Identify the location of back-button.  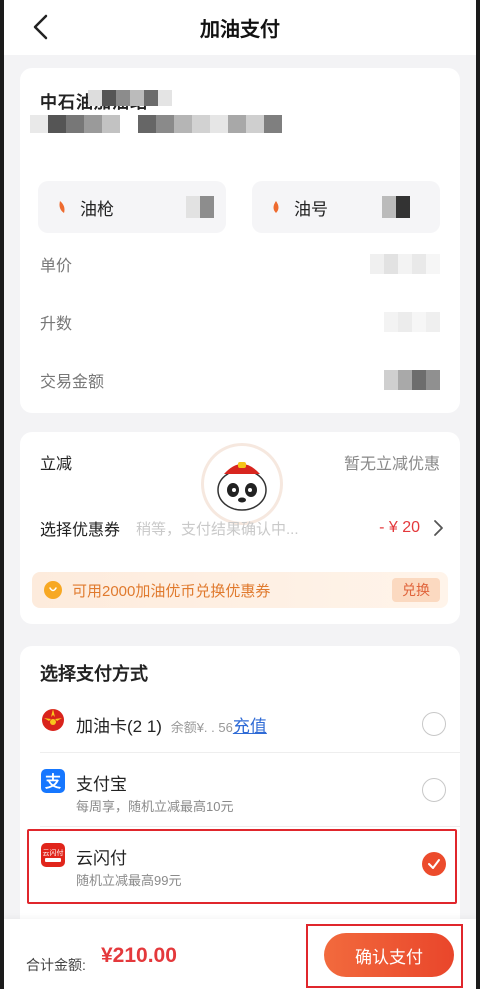
(42, 27).